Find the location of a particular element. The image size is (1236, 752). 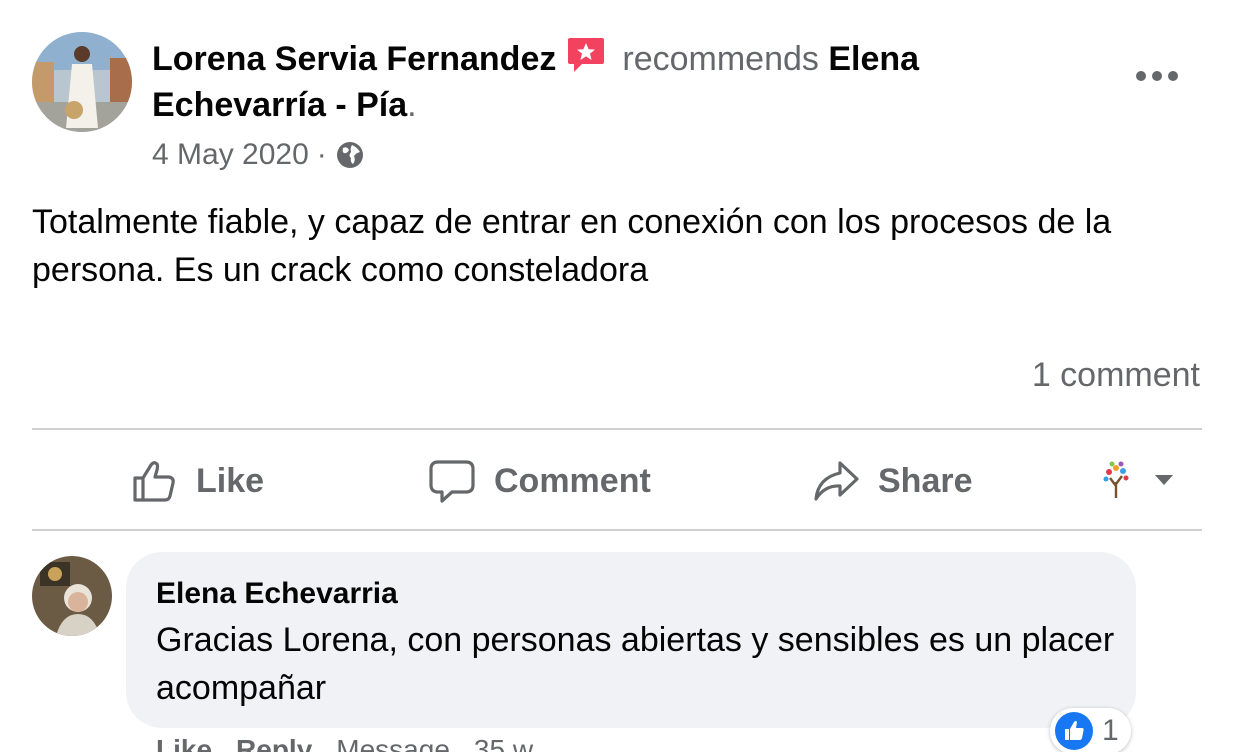

share-button: Share is located at coordinates (892, 481).